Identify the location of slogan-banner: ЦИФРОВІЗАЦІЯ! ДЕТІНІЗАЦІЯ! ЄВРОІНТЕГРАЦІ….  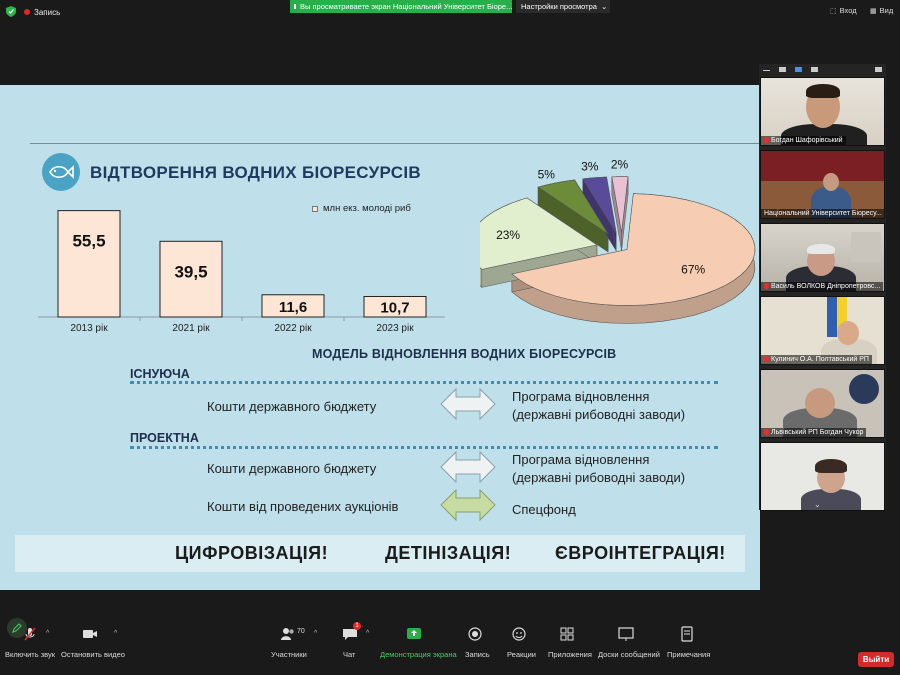
(380, 553).